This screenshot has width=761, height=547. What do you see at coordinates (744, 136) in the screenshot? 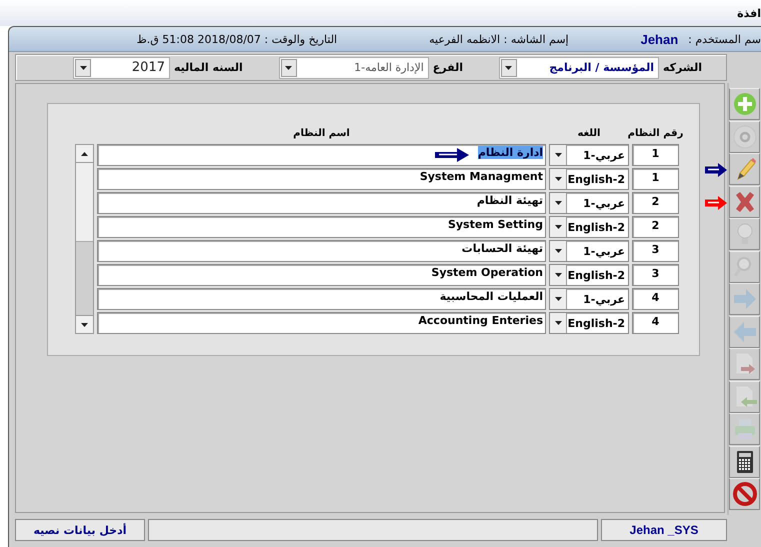
I see `disc-icon` at bounding box center [744, 136].